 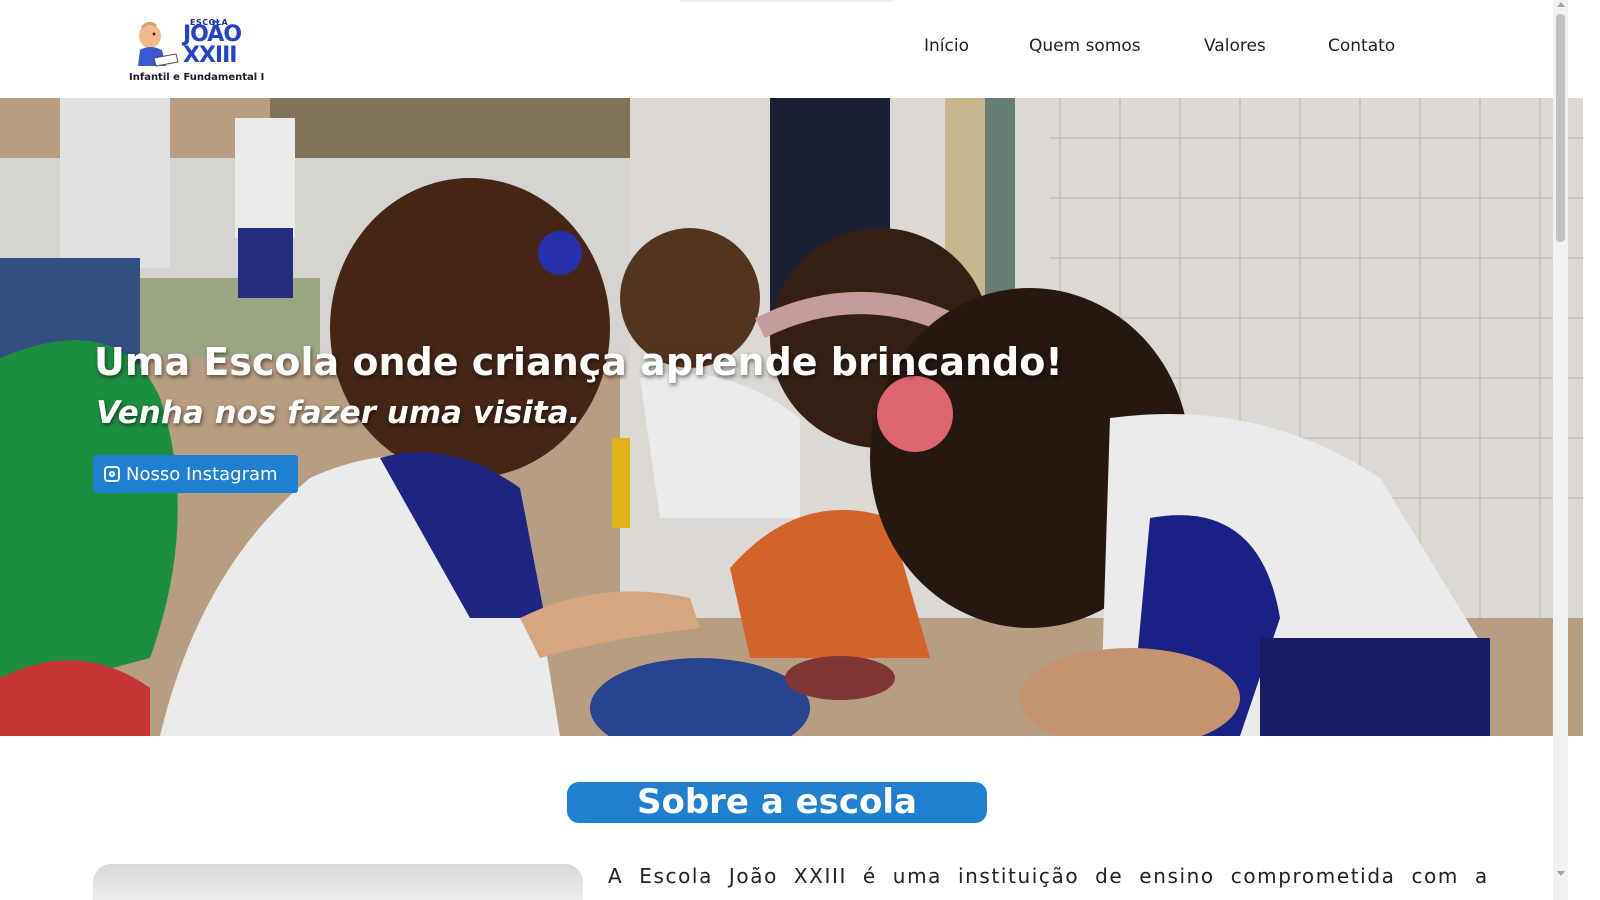 What do you see at coordinates (112, 474) in the screenshot?
I see `instagram-icon` at bounding box center [112, 474].